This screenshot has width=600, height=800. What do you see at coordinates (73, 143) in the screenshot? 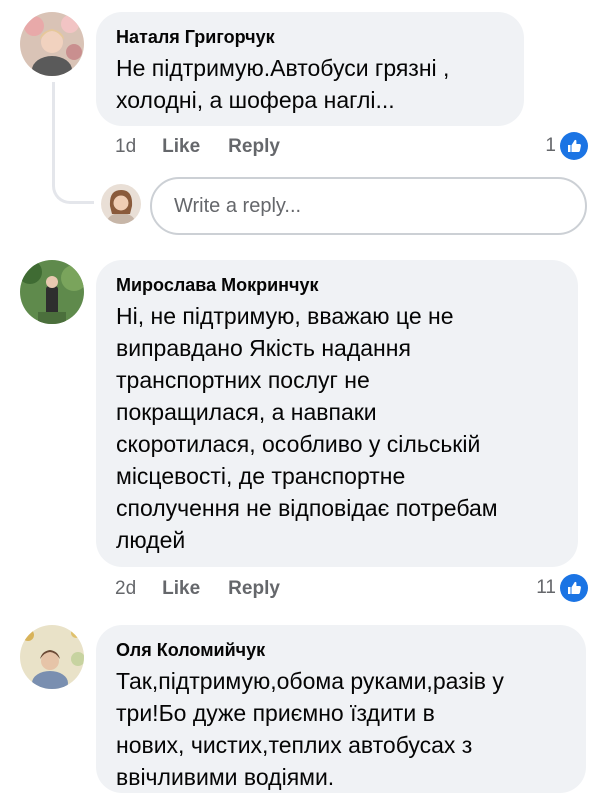
I see `thread-connector-line` at bounding box center [73, 143].